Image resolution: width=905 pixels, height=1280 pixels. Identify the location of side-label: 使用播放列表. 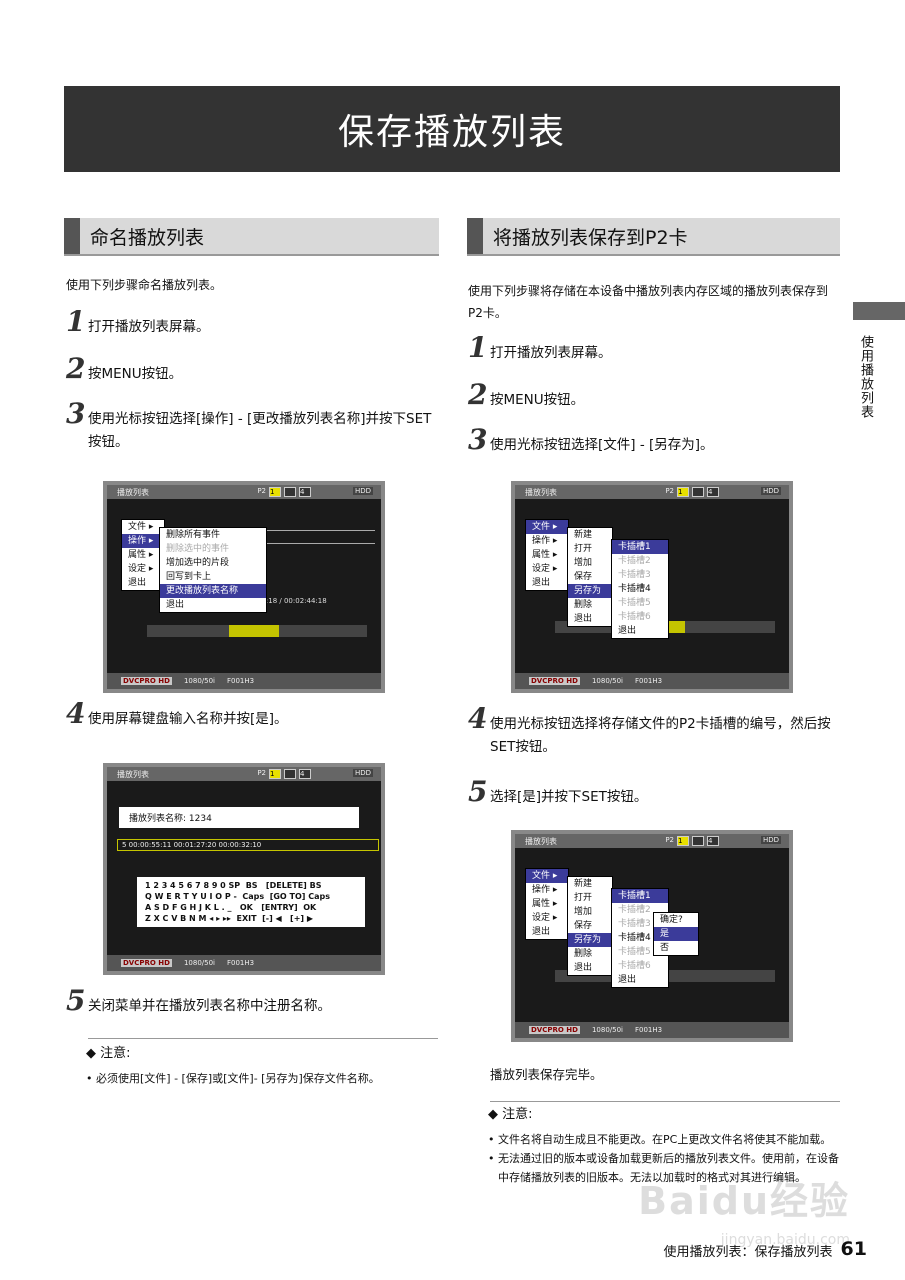
(865, 377).